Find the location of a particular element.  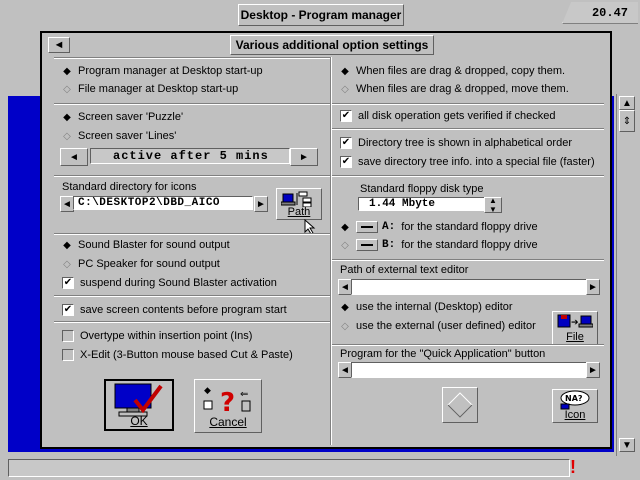

icons-dir-label: Standard directory for icons is located at coordinates (129, 187).